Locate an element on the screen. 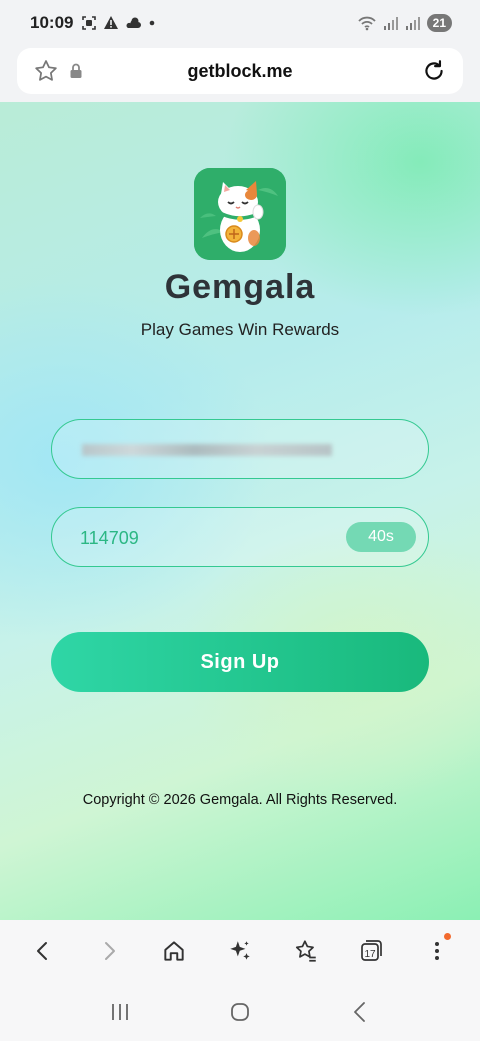 Image resolution: width=480 pixels, height=1041 pixels. home-nav-icon is located at coordinates (240, 1012).